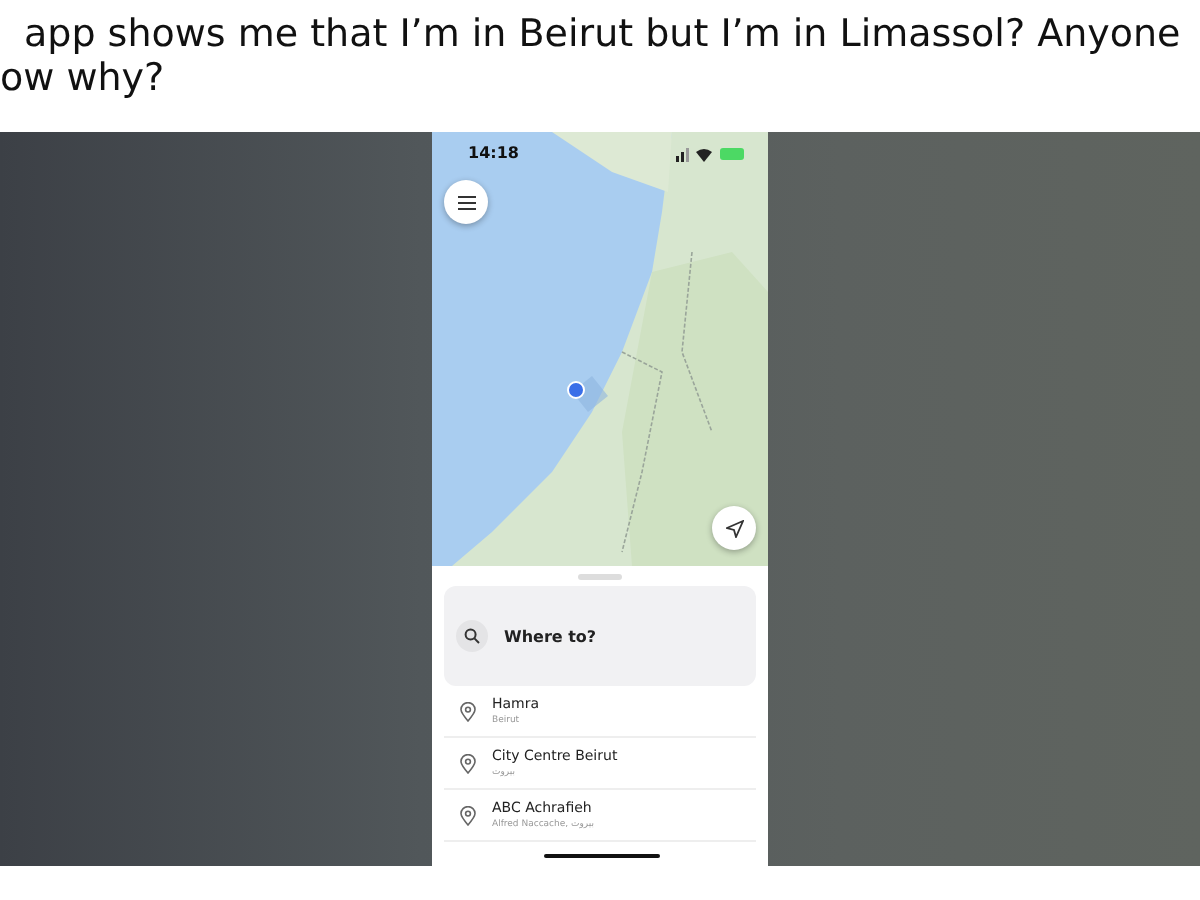 The height and width of the screenshot is (900, 1200). Describe the element at coordinates (602, 34) in the screenshot. I see `post-text: app shows me that I’m in Beirut but I’m in Limassol? Anyone` at that location.